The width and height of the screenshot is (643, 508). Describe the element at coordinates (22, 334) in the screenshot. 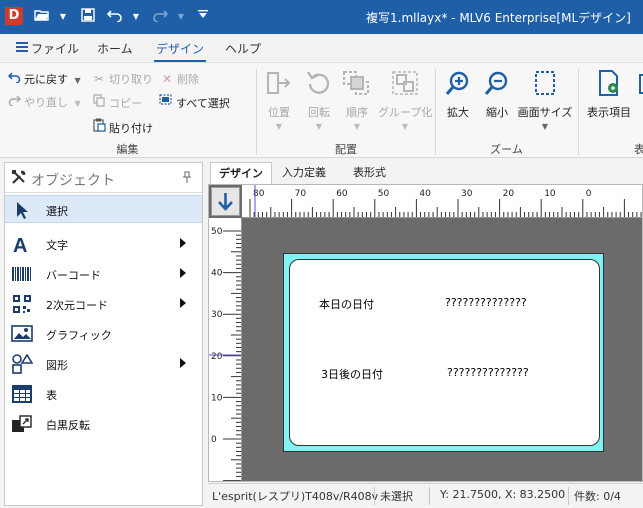

I see `image-icon` at that location.